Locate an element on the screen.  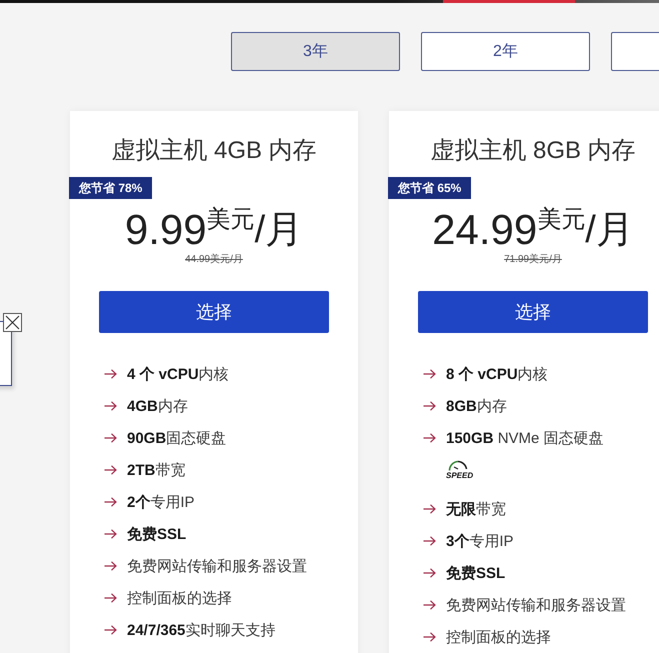
savings-badge: 您节省 65% is located at coordinates (430, 188).